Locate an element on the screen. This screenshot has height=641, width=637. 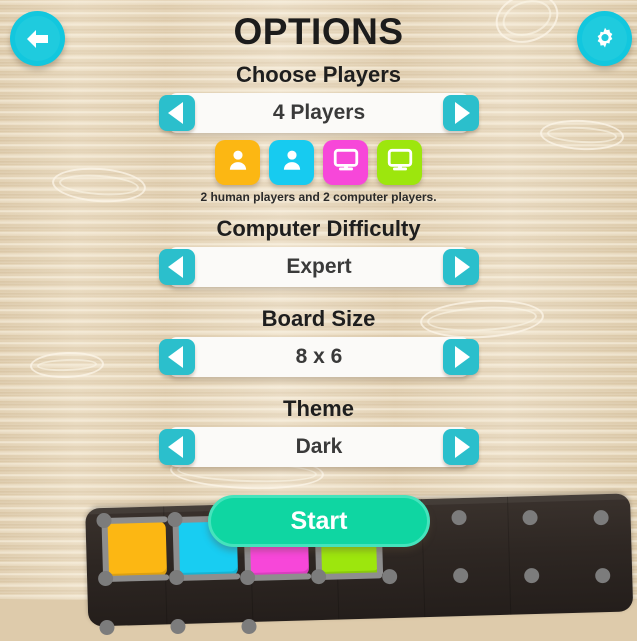
section-label-theme: Theme is located at coordinates (318, 408).